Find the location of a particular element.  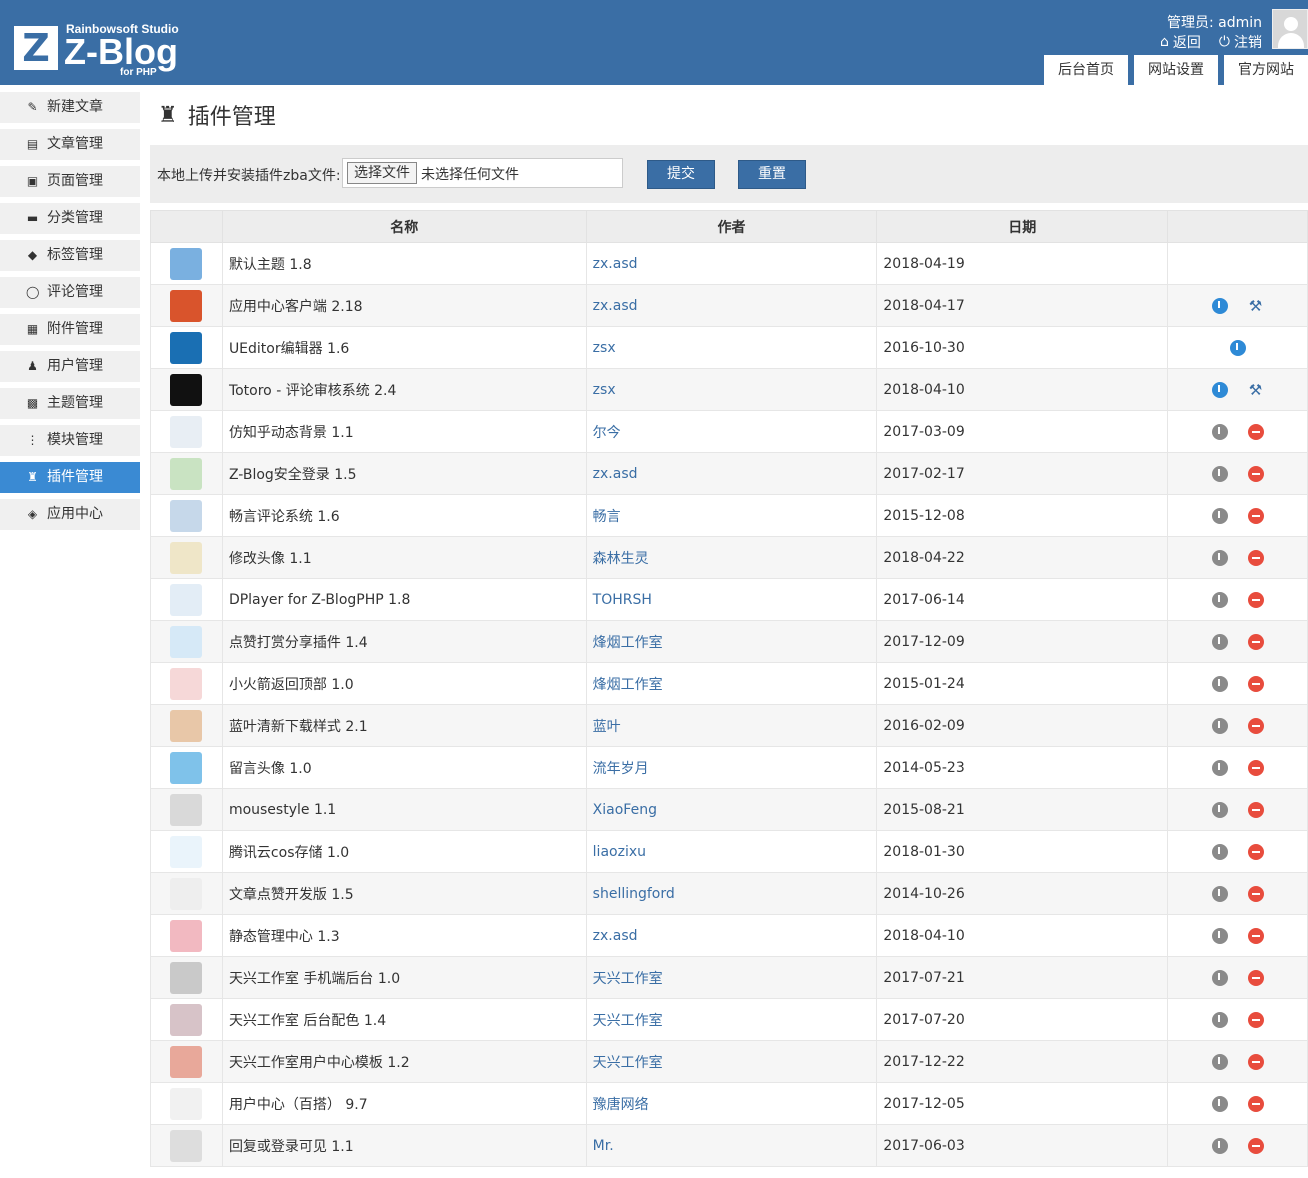

sidebar-item-categories: ▬ 分类管理 is located at coordinates (70, 218).